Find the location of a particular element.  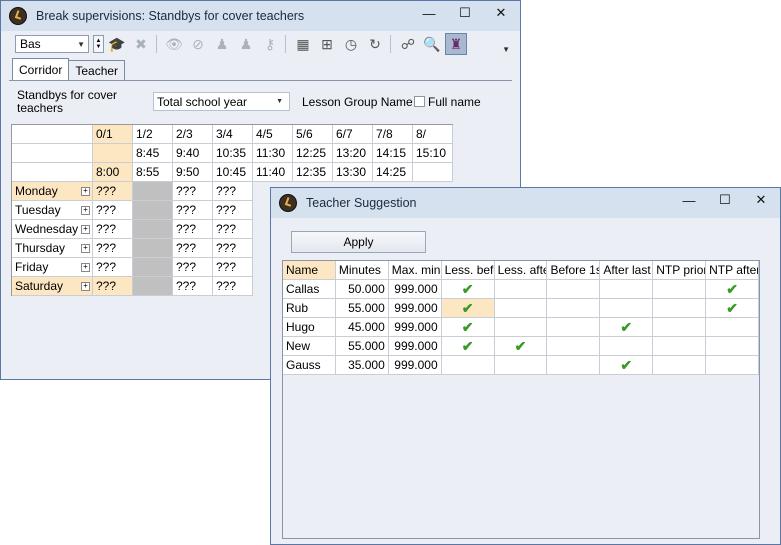

teacher-name-cell: Rub is located at coordinates (309, 308).